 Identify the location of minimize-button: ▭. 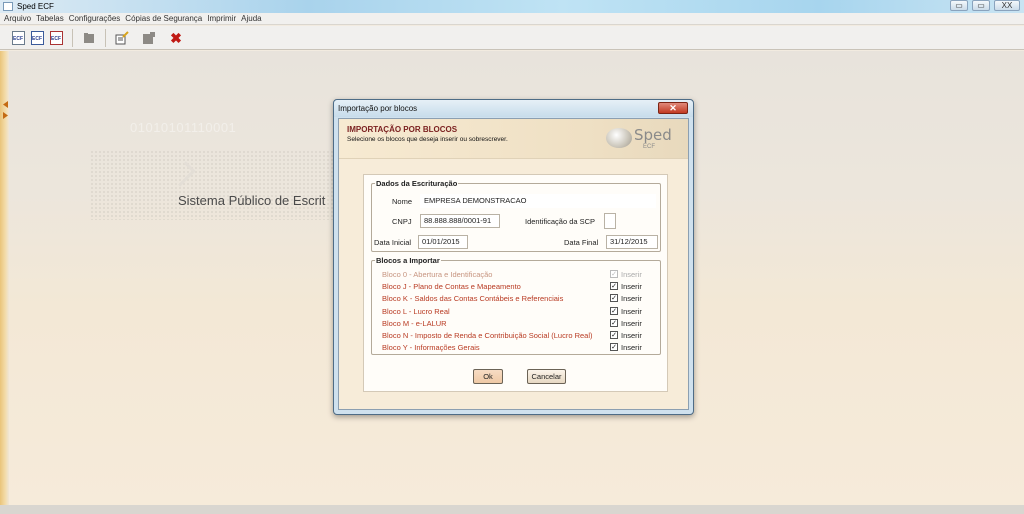
(959, 5).